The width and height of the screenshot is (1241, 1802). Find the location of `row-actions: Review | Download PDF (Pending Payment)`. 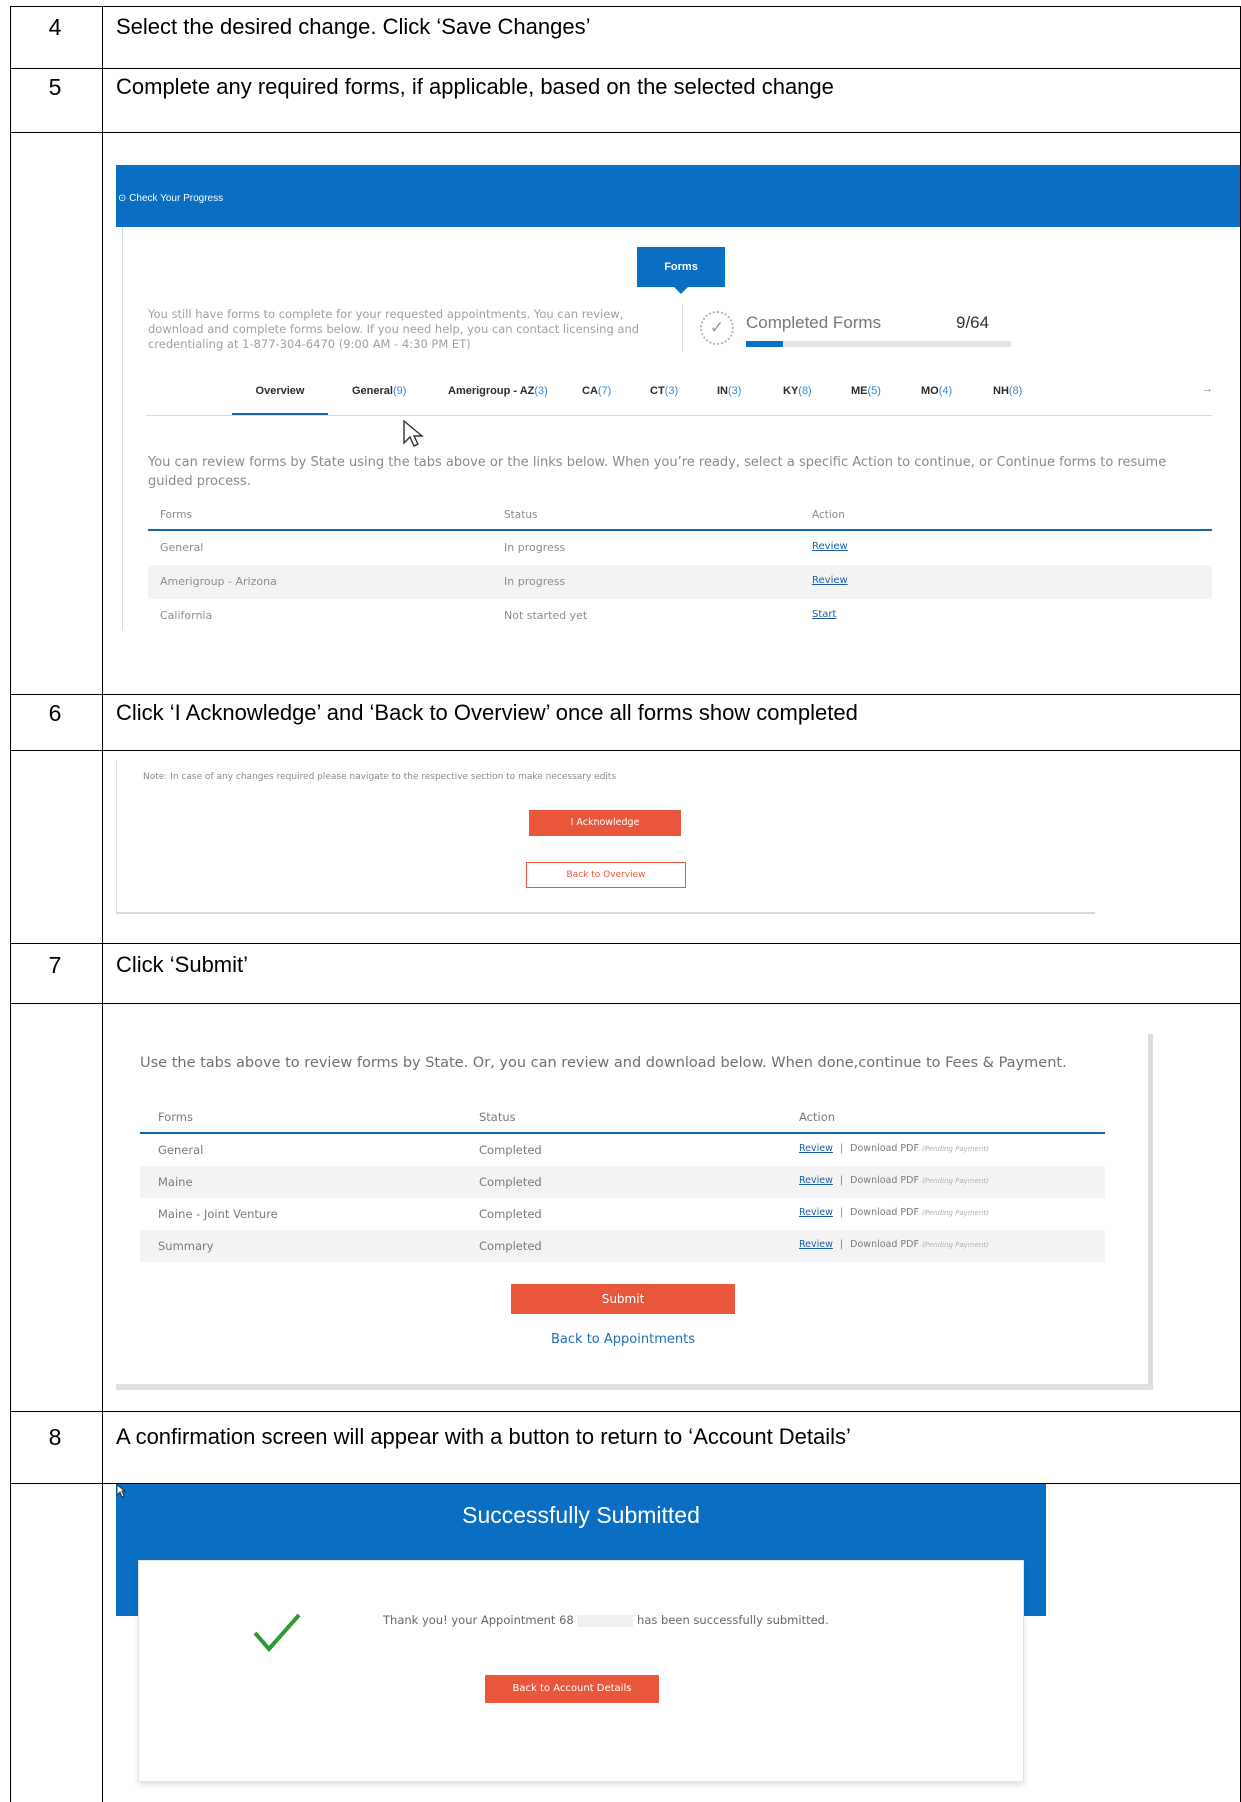

row-actions: Review | Download PDF (Pending Payment) is located at coordinates (894, 1212).